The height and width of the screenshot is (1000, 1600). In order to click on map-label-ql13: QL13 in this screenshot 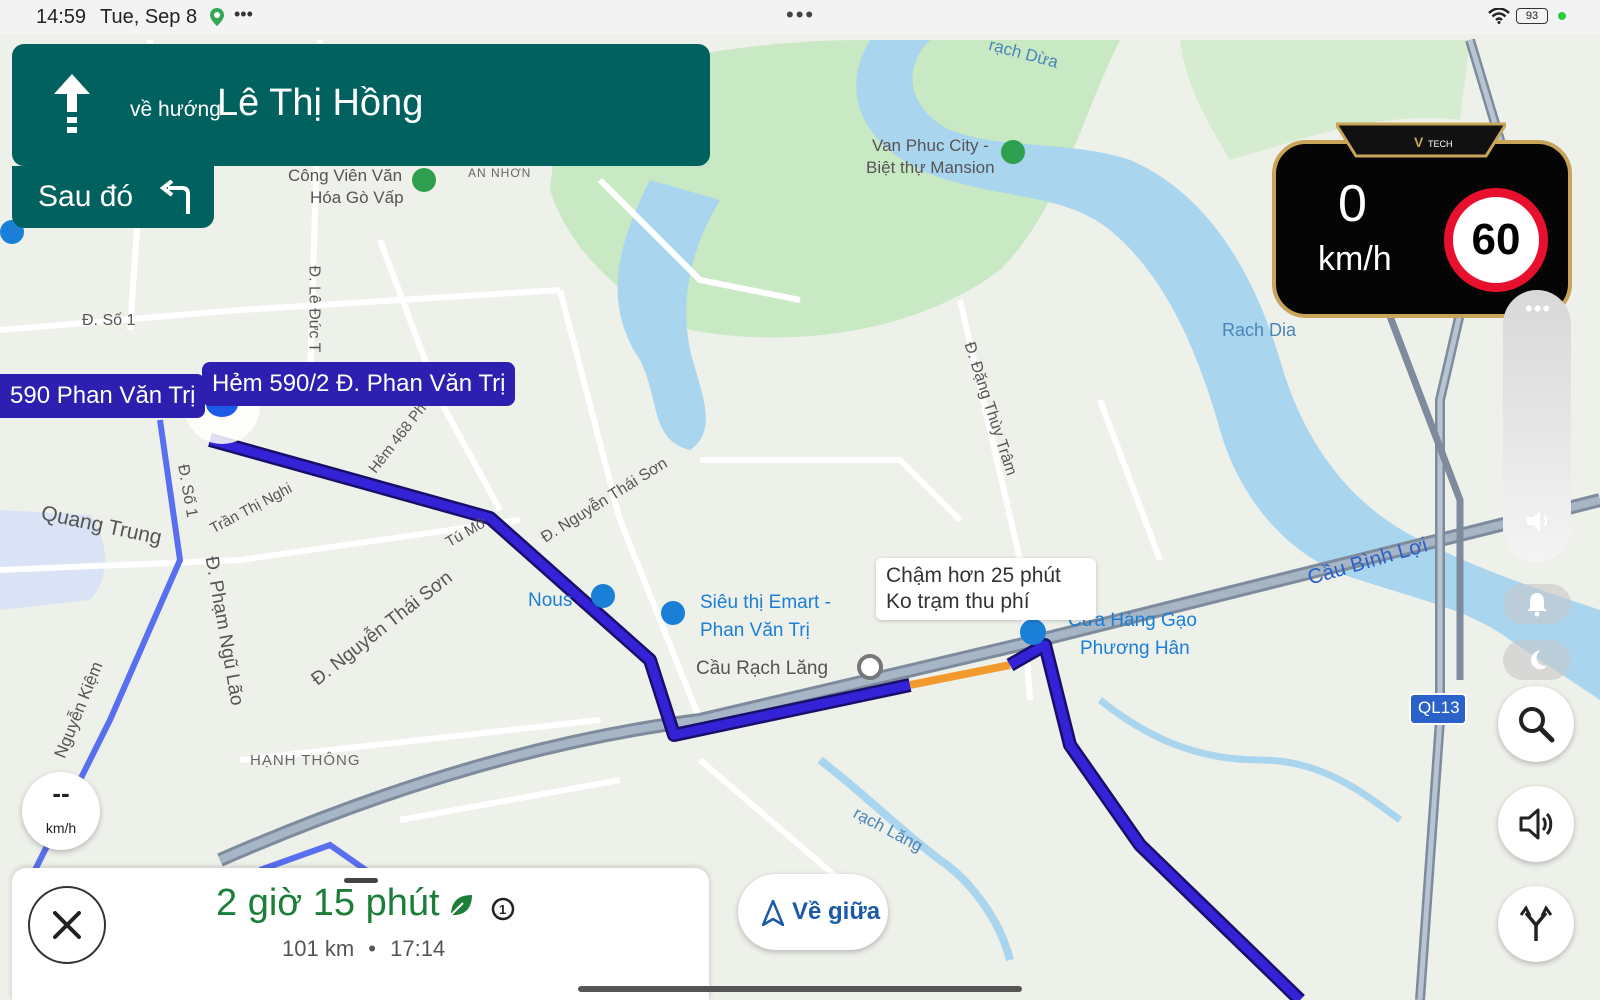, I will do `click(1439, 707)`.